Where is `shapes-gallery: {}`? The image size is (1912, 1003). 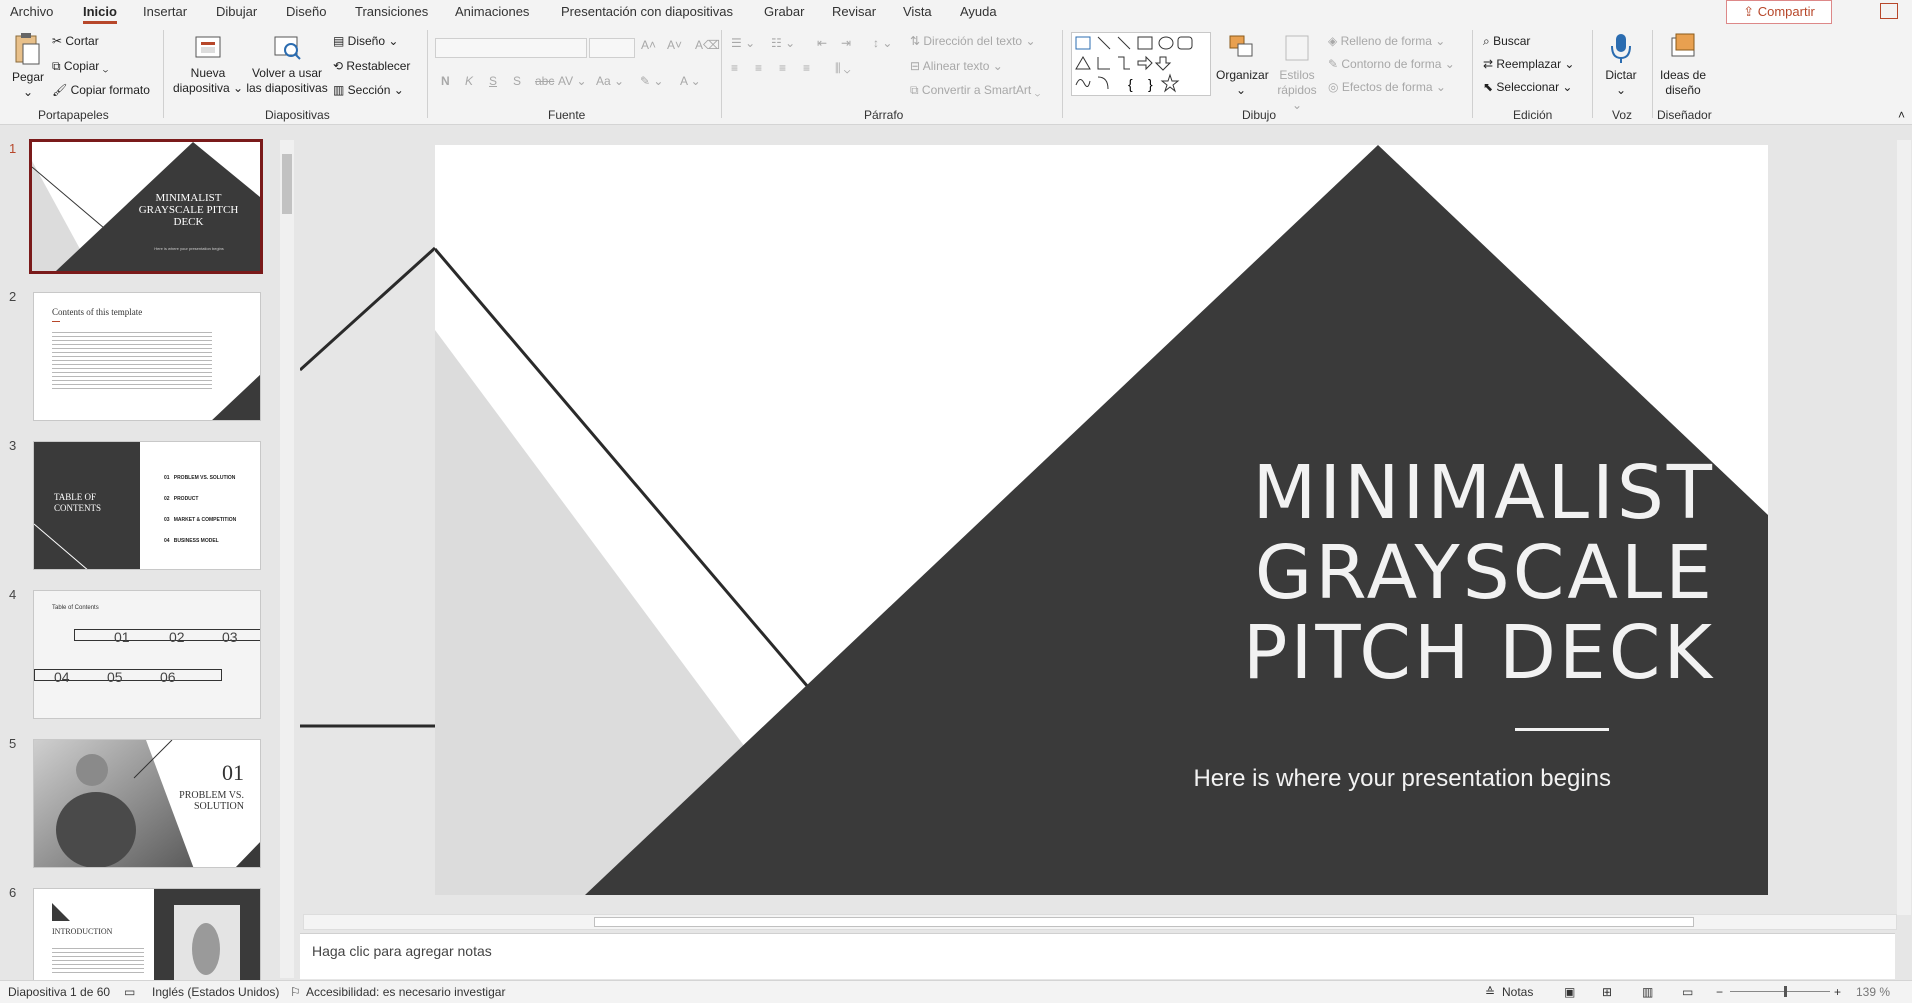 shapes-gallery: {} is located at coordinates (1141, 64).